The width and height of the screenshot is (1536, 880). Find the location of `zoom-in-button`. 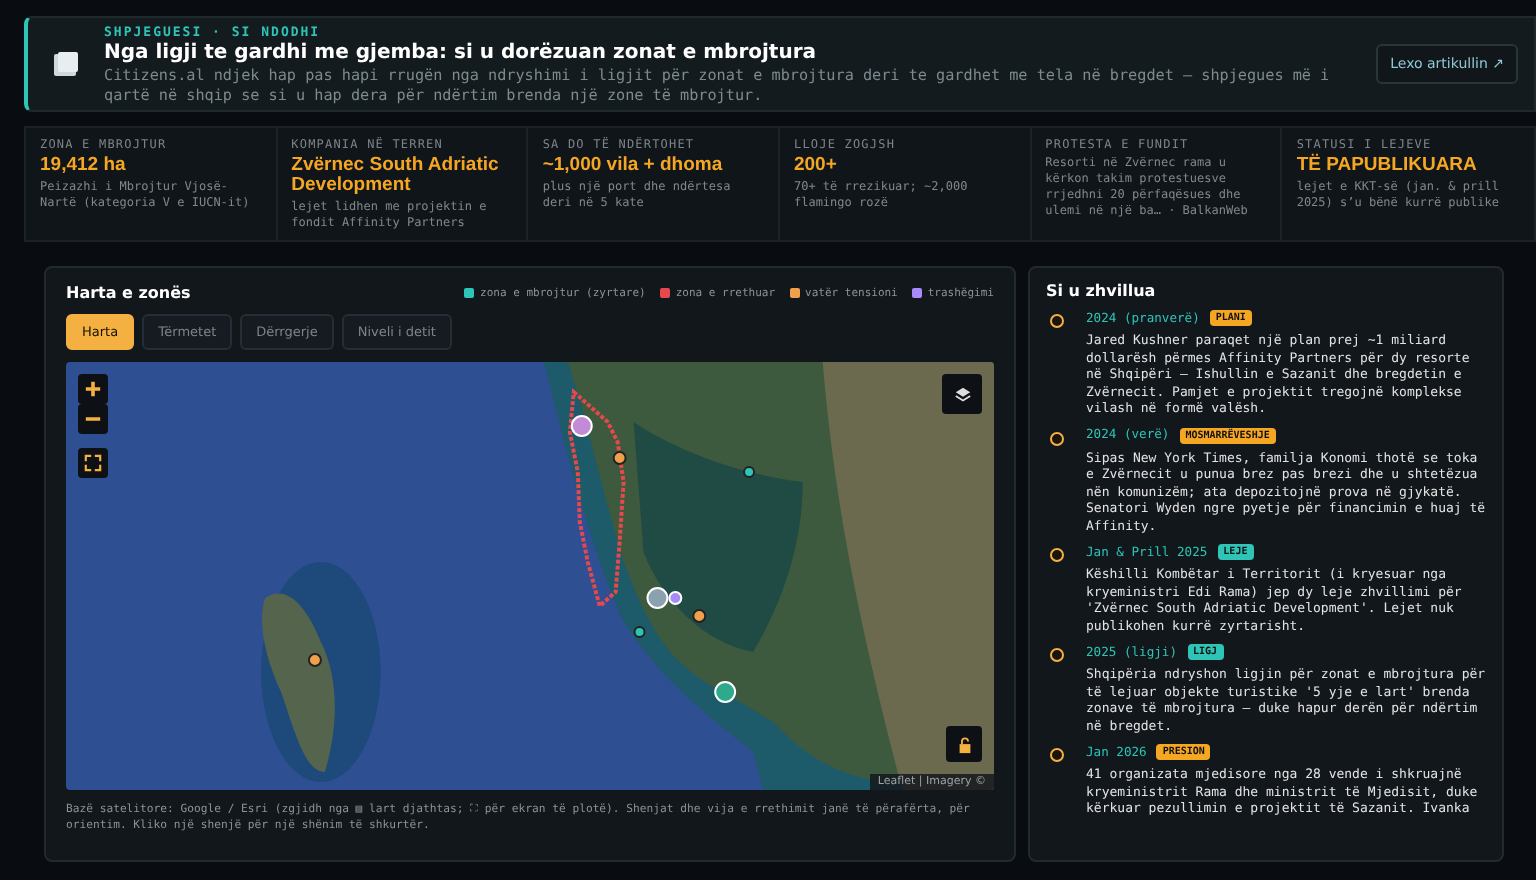

zoom-in-button is located at coordinates (93, 389).